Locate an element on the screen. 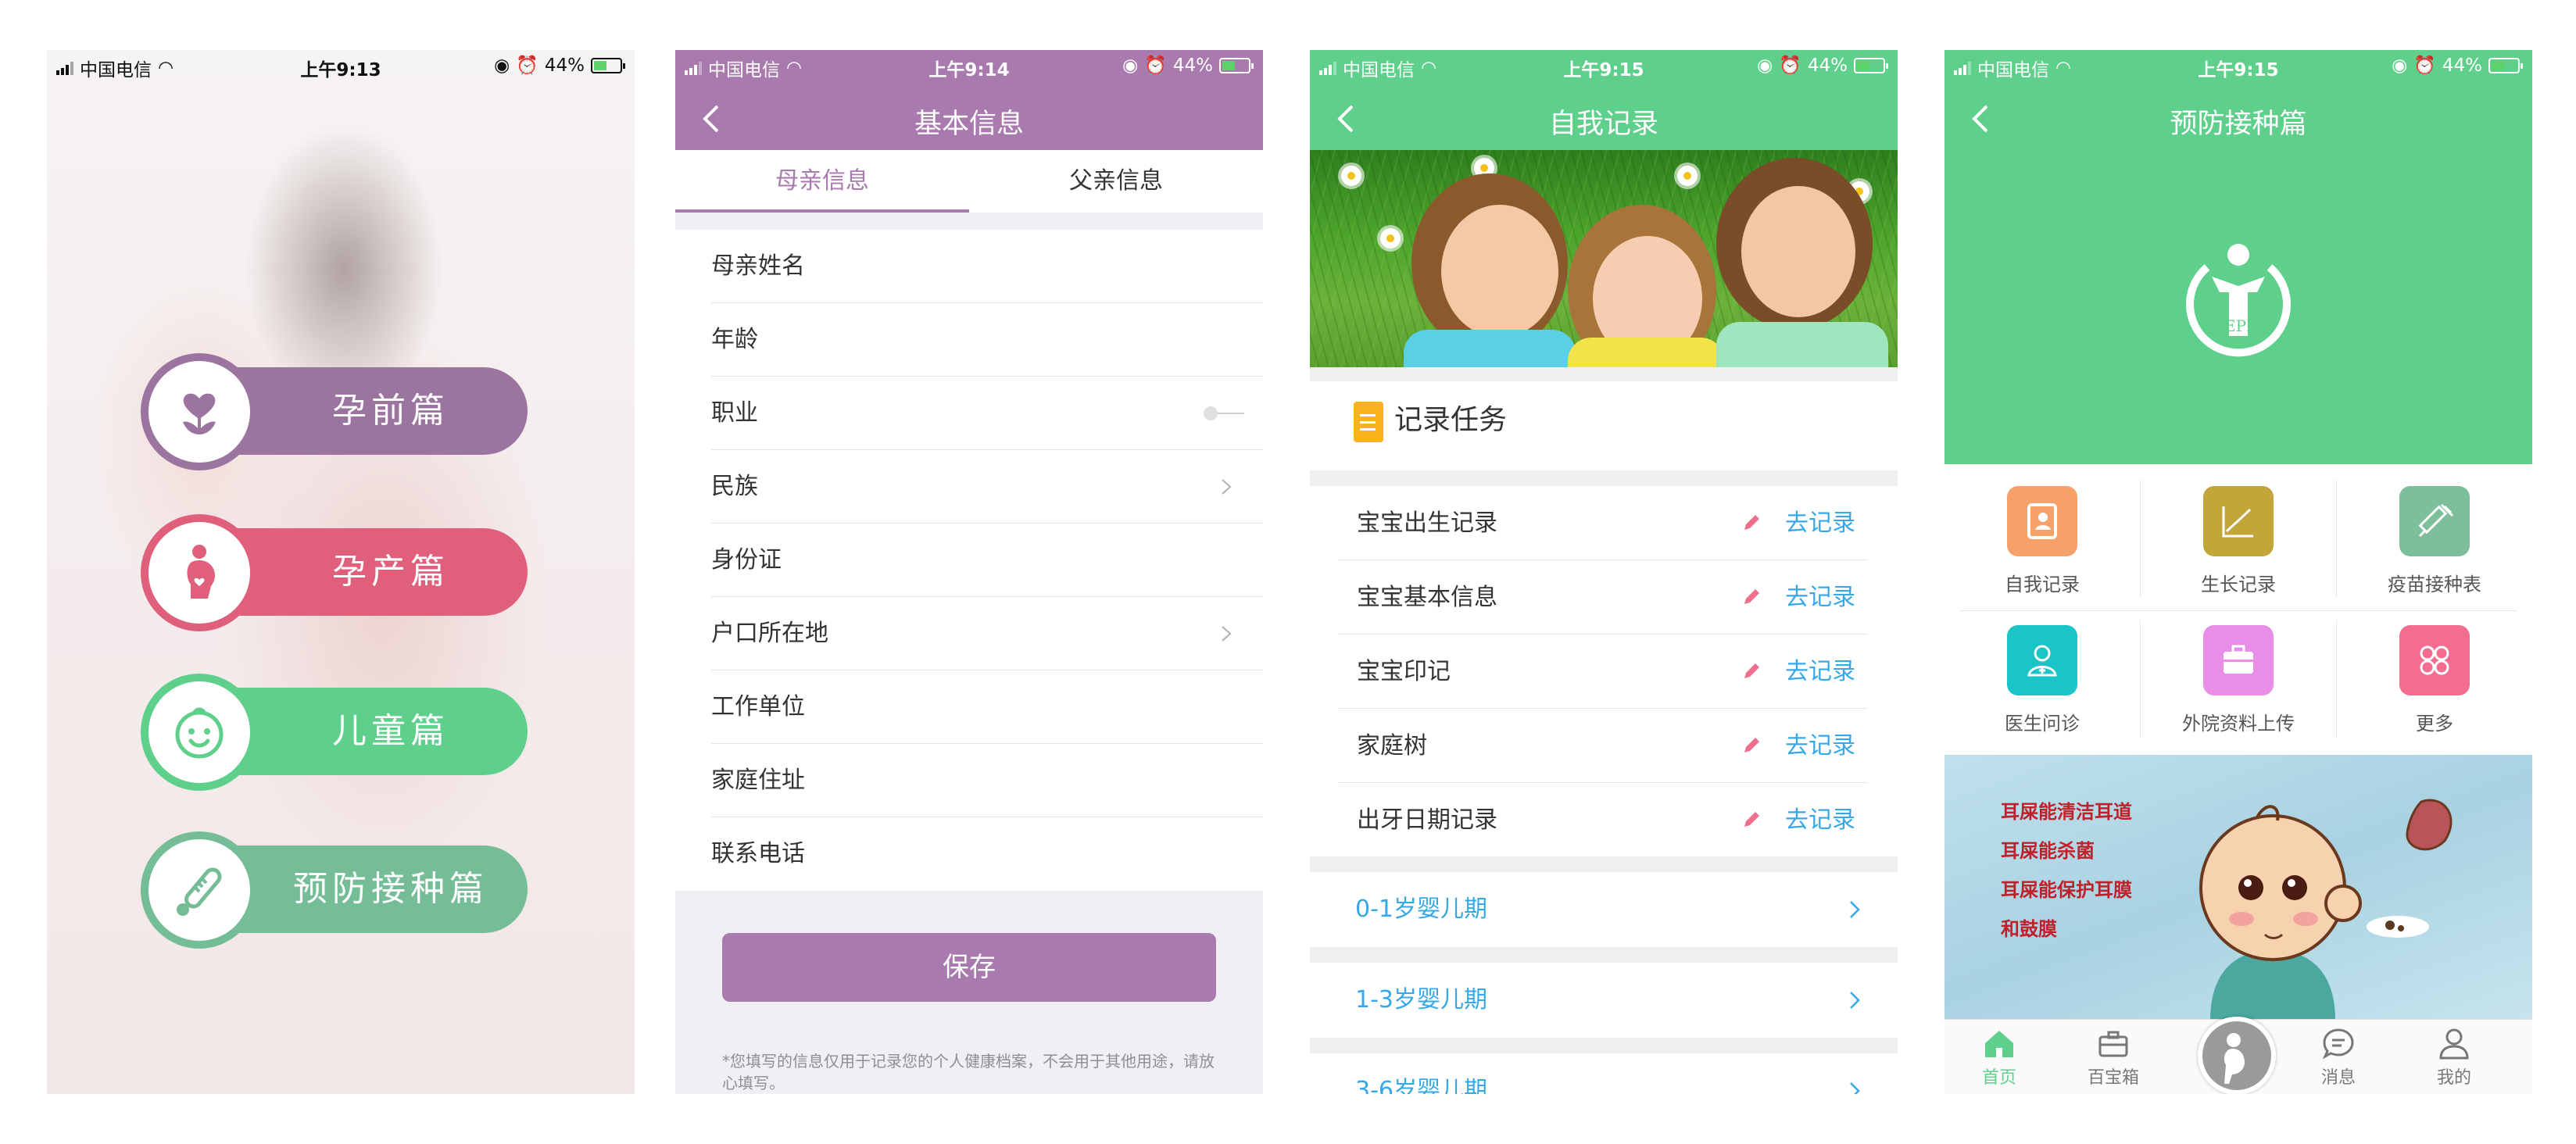 This screenshot has height=1144, width=2576. grid-more: 更多 is located at coordinates (2434, 680).